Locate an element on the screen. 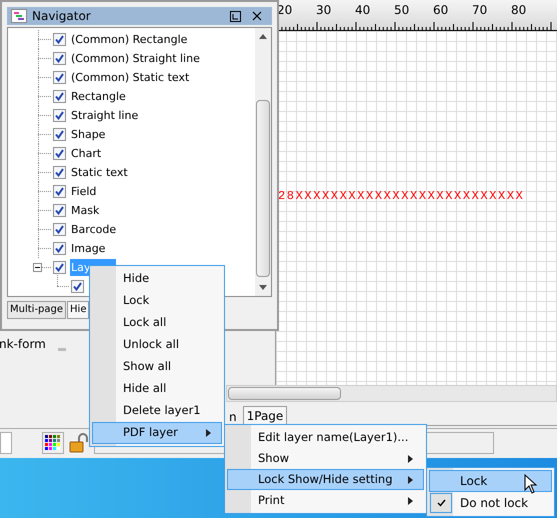 The width and height of the screenshot is (557, 518). scroll-down-icon is located at coordinates (263, 287).